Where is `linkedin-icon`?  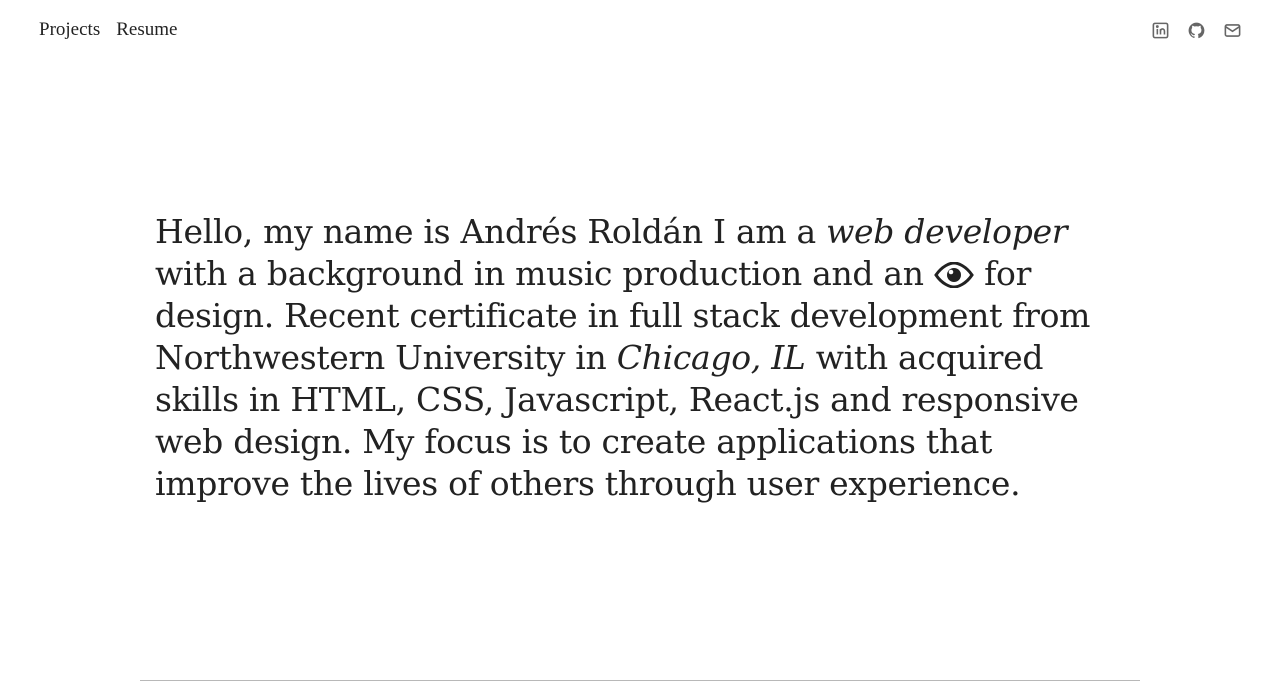
linkedin-icon is located at coordinates (1160, 30).